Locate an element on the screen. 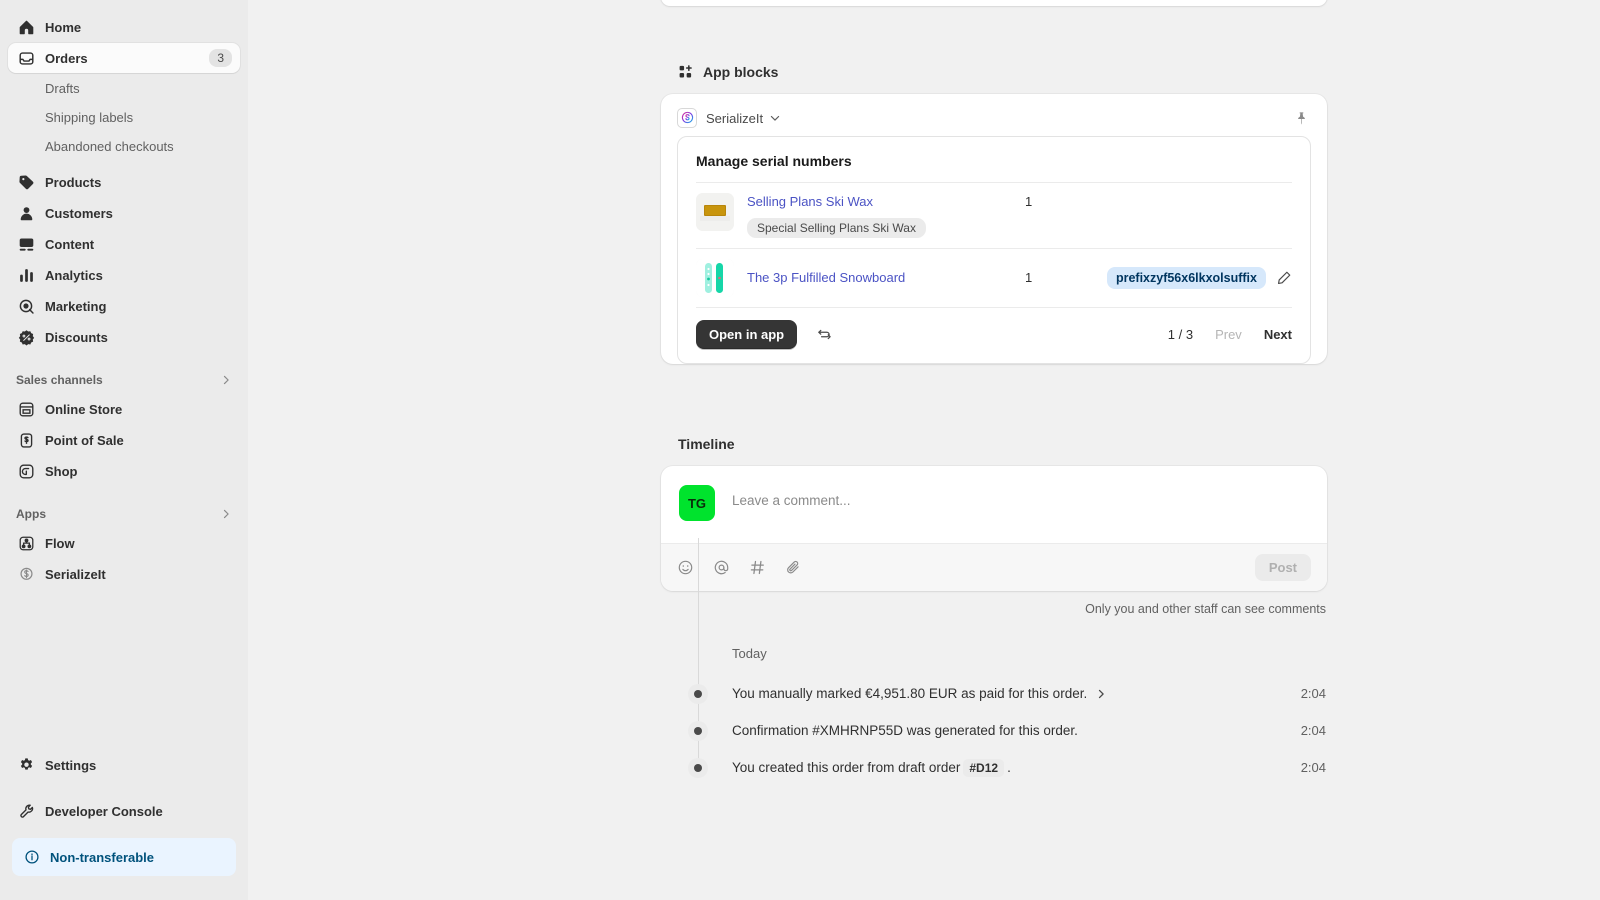 The height and width of the screenshot is (900, 1600). quantity-value: 1 is located at coordinates (1029, 277).